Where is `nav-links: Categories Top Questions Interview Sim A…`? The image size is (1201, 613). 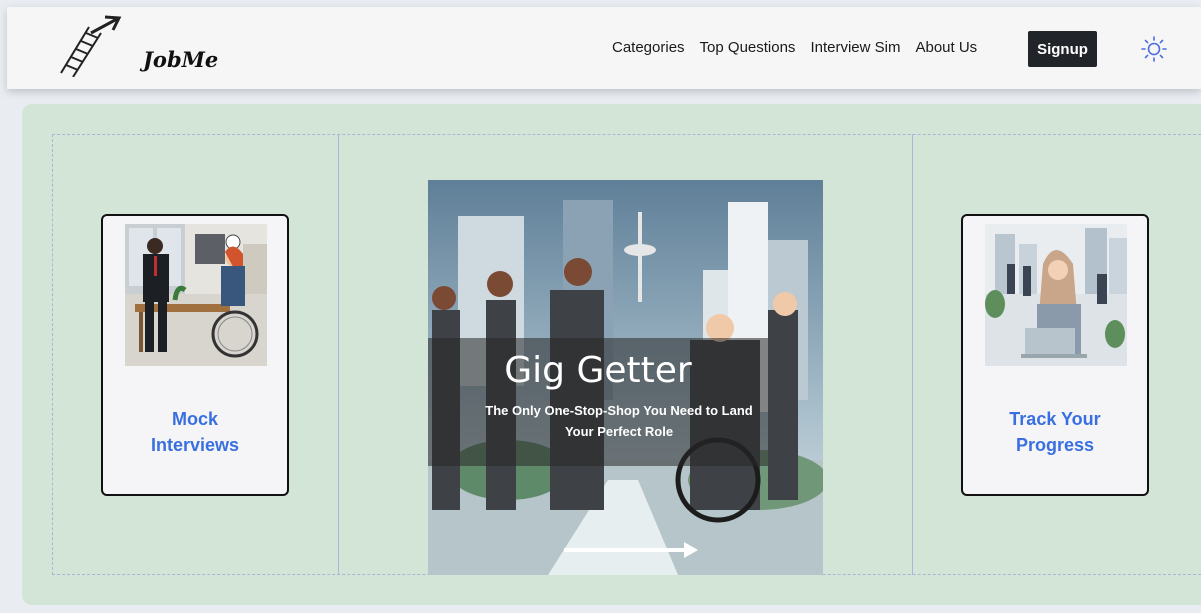
nav-links: Categories Top Questions Interview Sim A… is located at coordinates (794, 47).